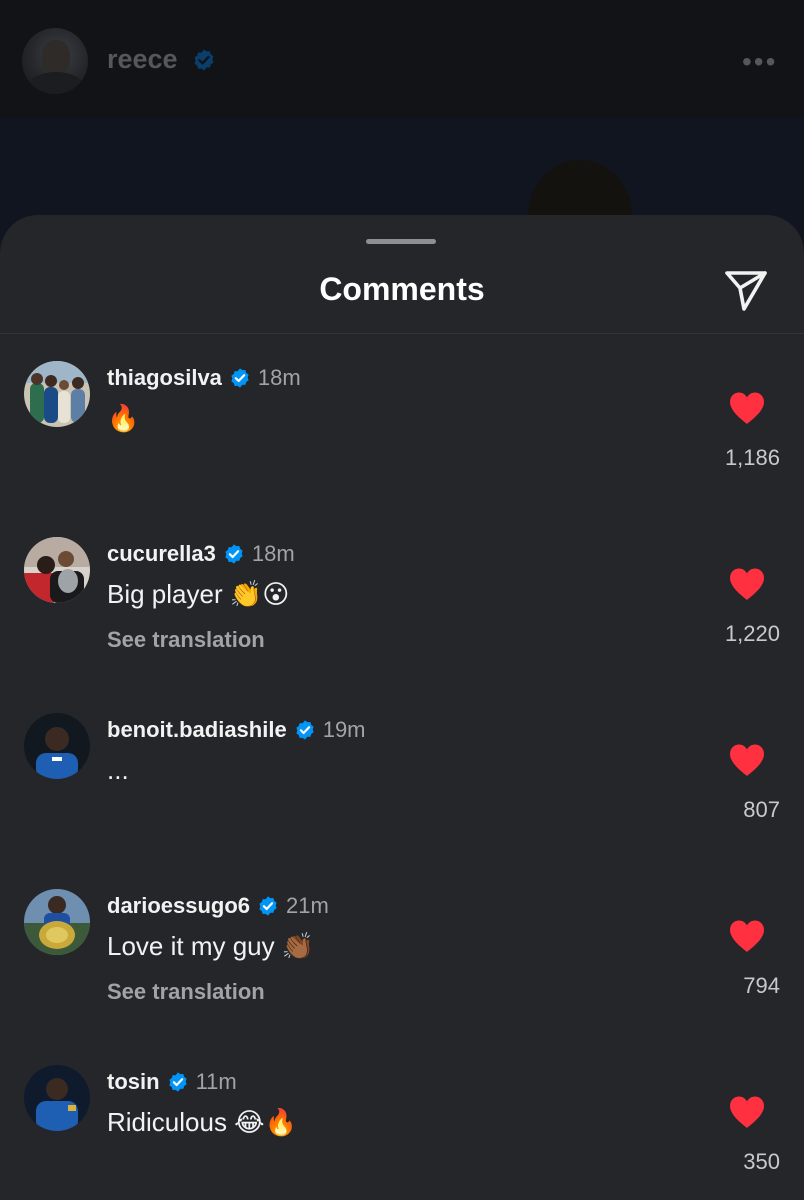 This screenshot has height=1200, width=804. Describe the element at coordinates (344, 729) in the screenshot. I see `comment-timestamp: 19m` at that location.